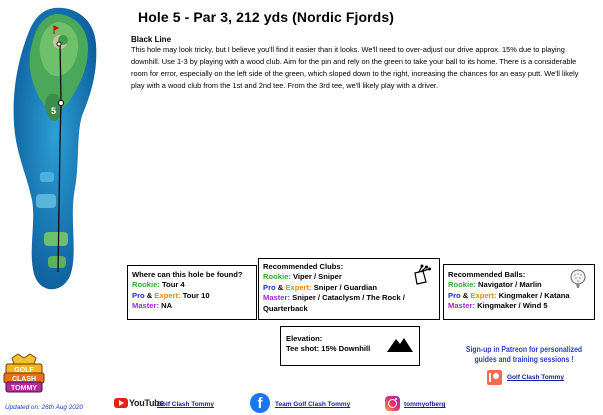 The image size is (603, 415). Describe the element at coordinates (24, 370) in the screenshot. I see `svg-text: GOLF` at that location.